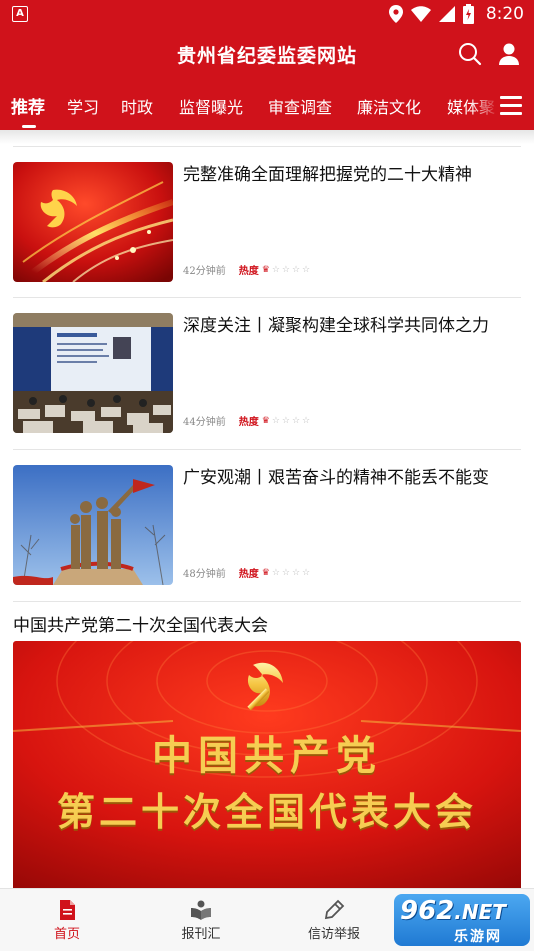 The height and width of the screenshot is (951, 534). Describe the element at coordinates (267, 222) in the screenshot. I see `article-card: 完整准确全面理解把握党的二十大精神 42分钟前 热度 ♛ ☆ ☆ ☆ ☆` at that location.